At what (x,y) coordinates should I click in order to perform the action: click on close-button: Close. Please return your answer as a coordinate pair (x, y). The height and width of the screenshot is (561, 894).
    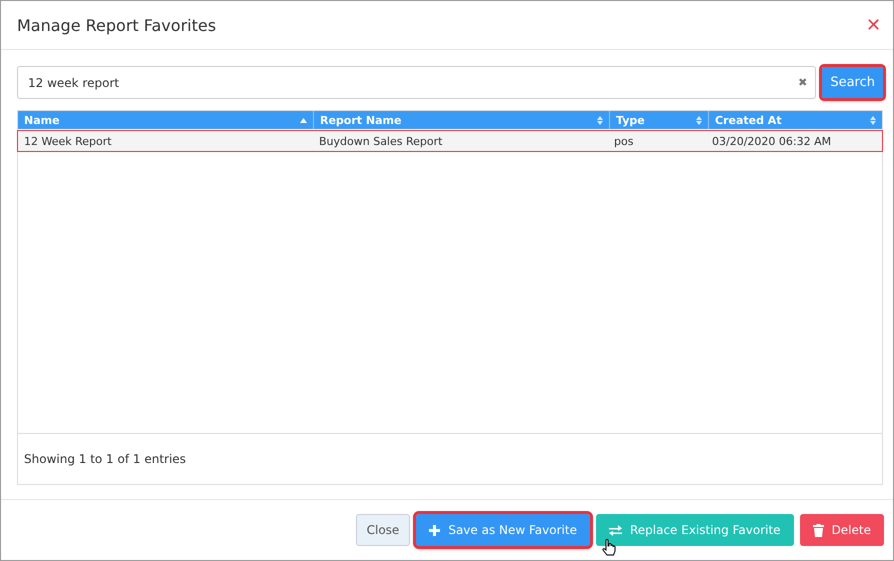
    Looking at the image, I should click on (383, 530).